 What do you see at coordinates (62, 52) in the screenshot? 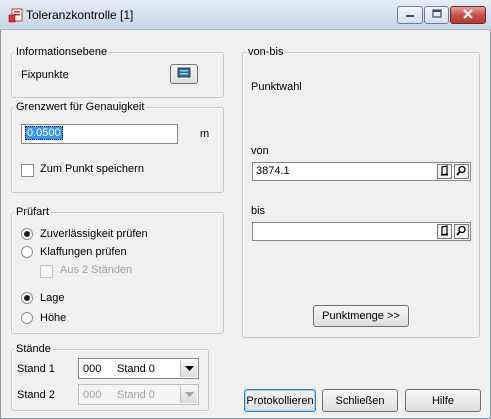
I see `info-legend: Informationsebene` at bounding box center [62, 52].